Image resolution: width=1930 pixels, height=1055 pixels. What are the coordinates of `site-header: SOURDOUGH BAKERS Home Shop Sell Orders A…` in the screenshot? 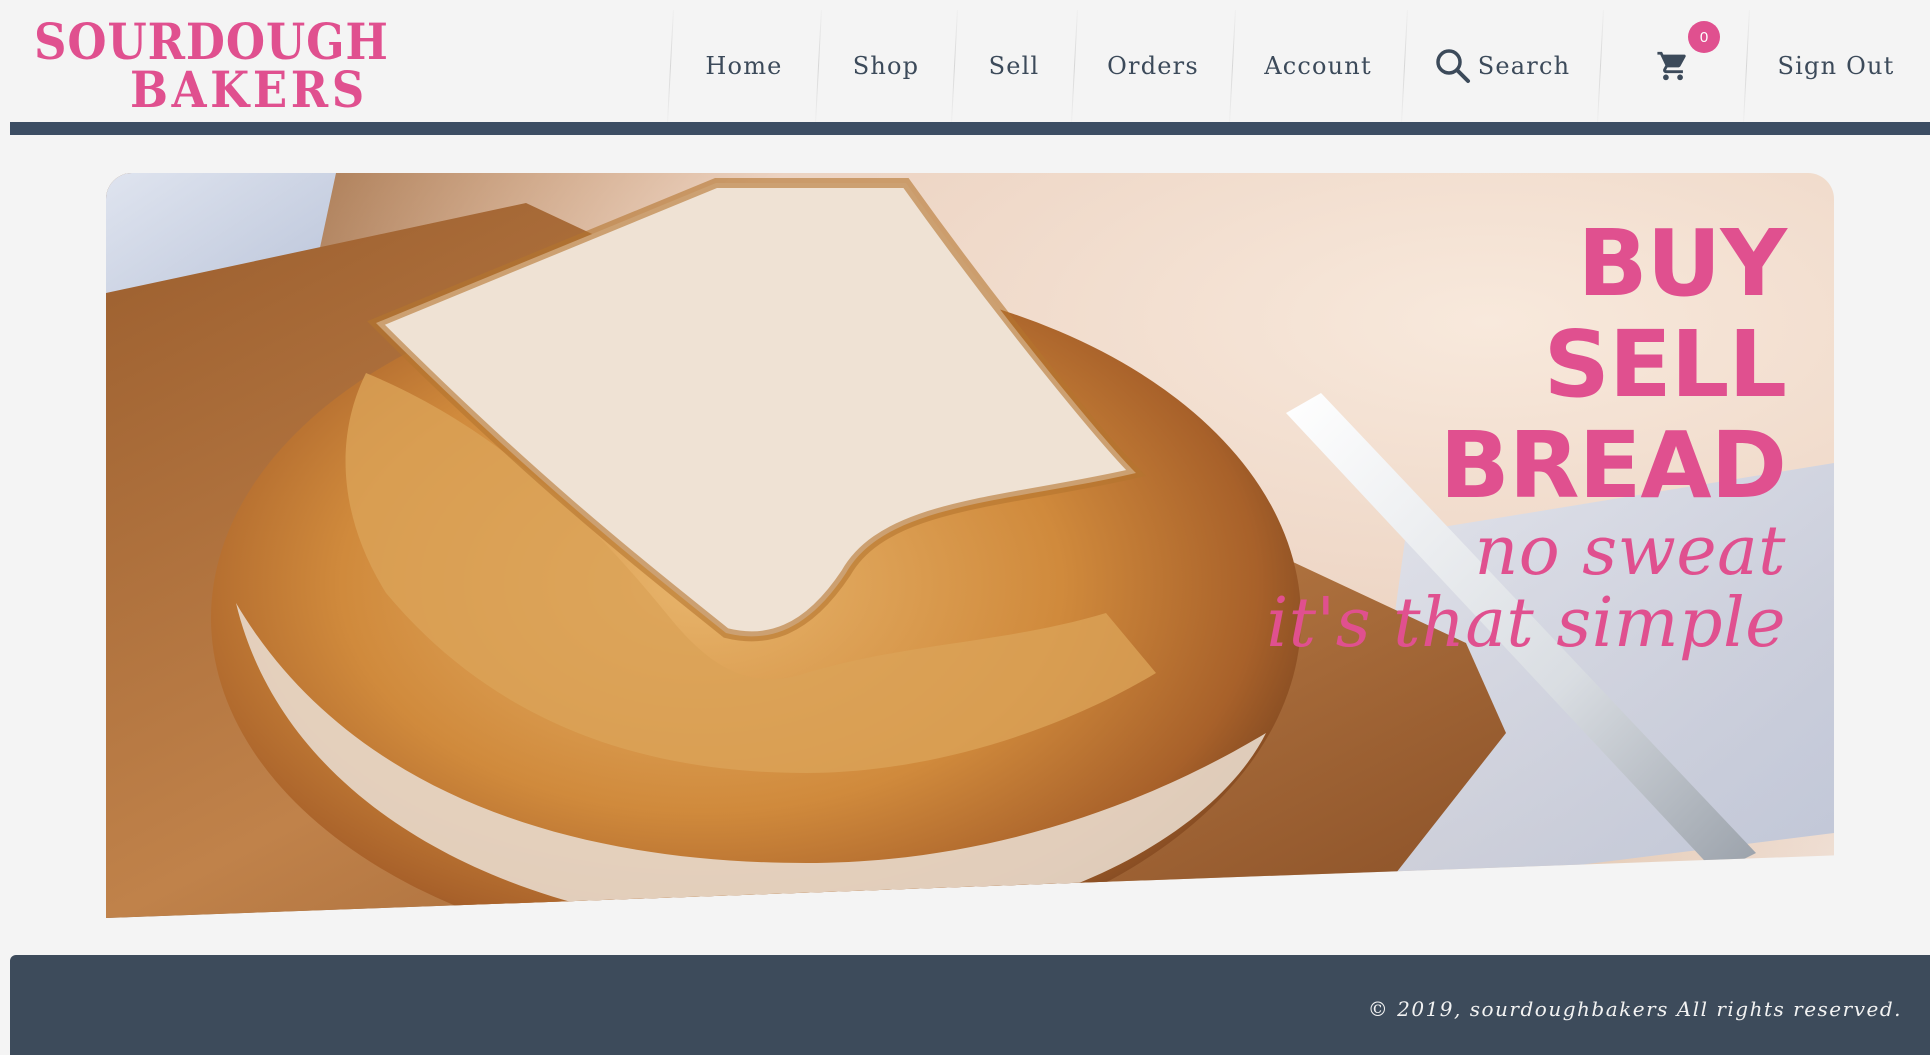 It's located at (965, 67).